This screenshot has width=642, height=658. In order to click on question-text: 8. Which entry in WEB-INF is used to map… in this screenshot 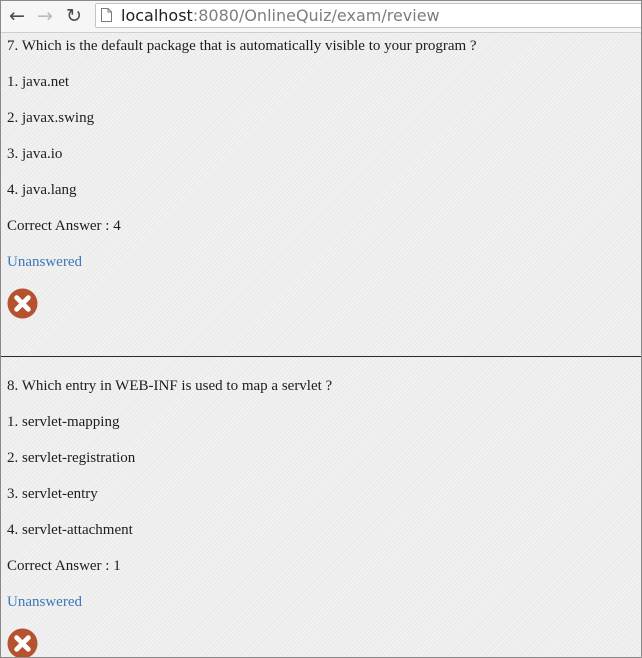, I will do `click(170, 386)`.